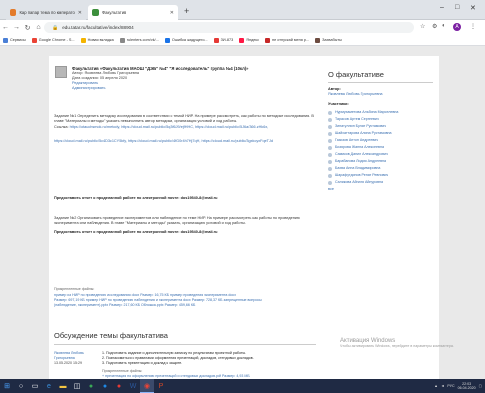 The height and width of the screenshot is (393, 485). What do you see at coordinates (473, 26) in the screenshot?
I see `menu-icon: ⋮` at bounding box center [473, 26].